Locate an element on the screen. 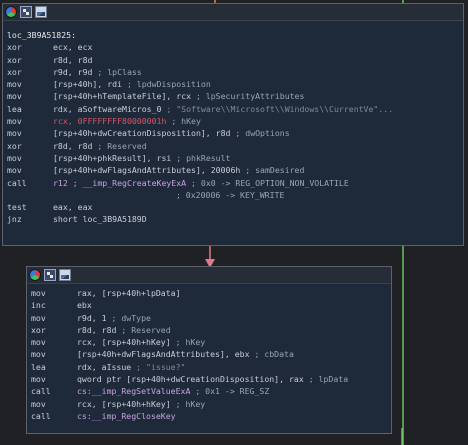 The image size is (468, 445). comment: ; dwType is located at coordinates (131, 317).